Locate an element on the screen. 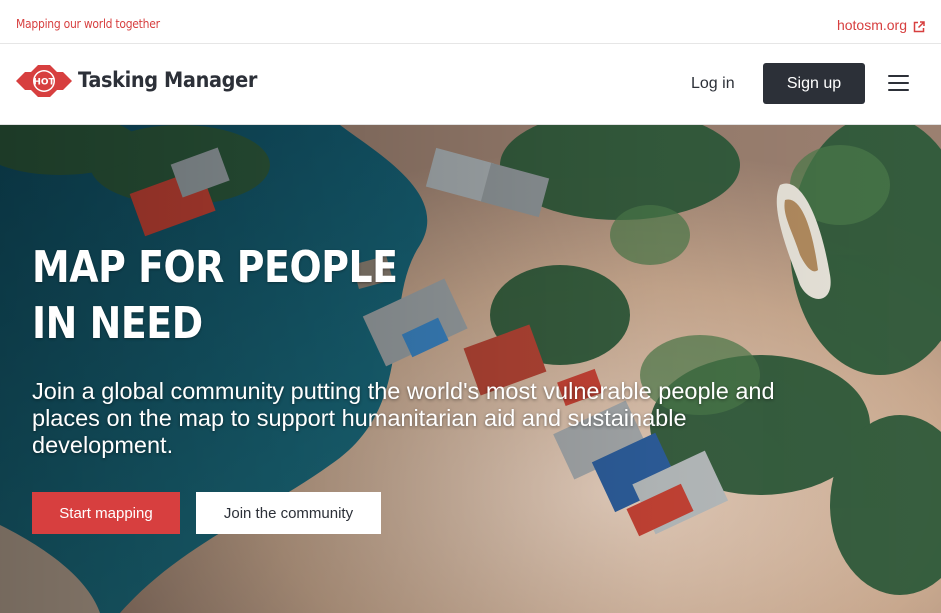 The image size is (941, 613). brand-name: Tasking Manager is located at coordinates (167, 80).